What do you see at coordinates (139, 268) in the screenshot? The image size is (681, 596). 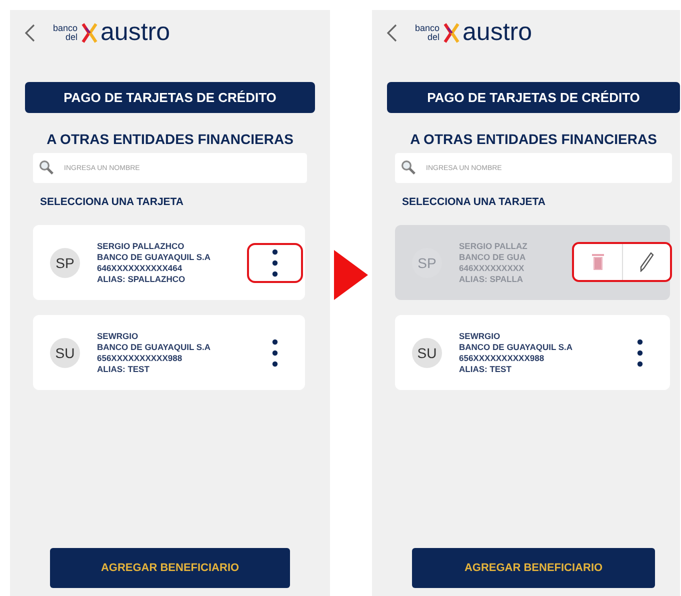 I see `card-number: 646XXXXXXXXXX464` at bounding box center [139, 268].